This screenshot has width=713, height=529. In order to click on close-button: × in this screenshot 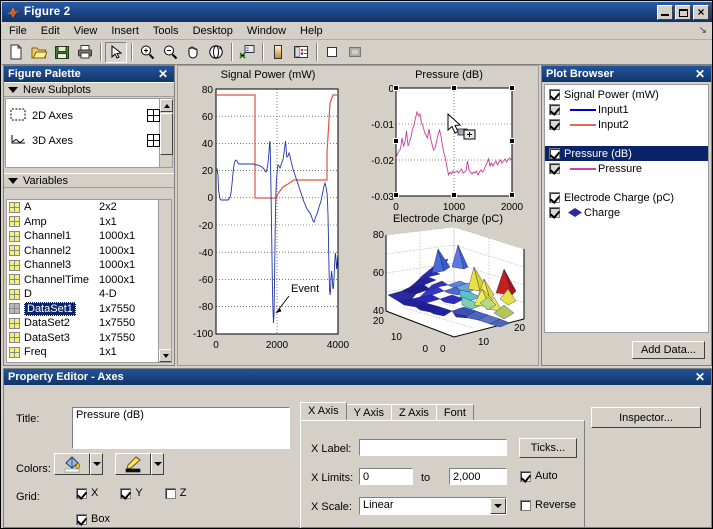, I will do `click(701, 12)`.